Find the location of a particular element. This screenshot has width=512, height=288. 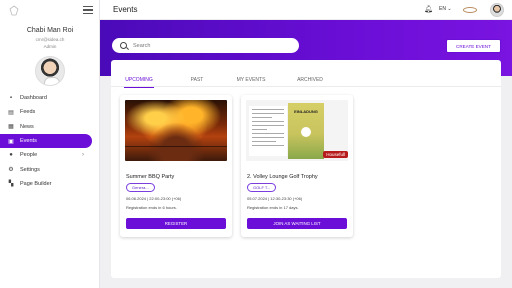

register-button: REGISTER is located at coordinates (176, 223).